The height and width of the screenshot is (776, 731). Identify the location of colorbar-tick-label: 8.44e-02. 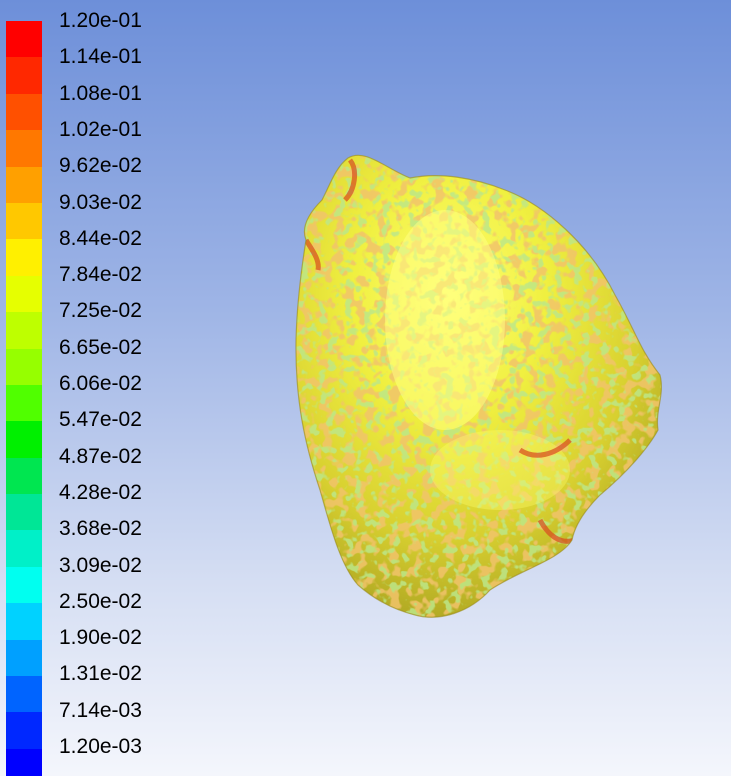
(100, 238).